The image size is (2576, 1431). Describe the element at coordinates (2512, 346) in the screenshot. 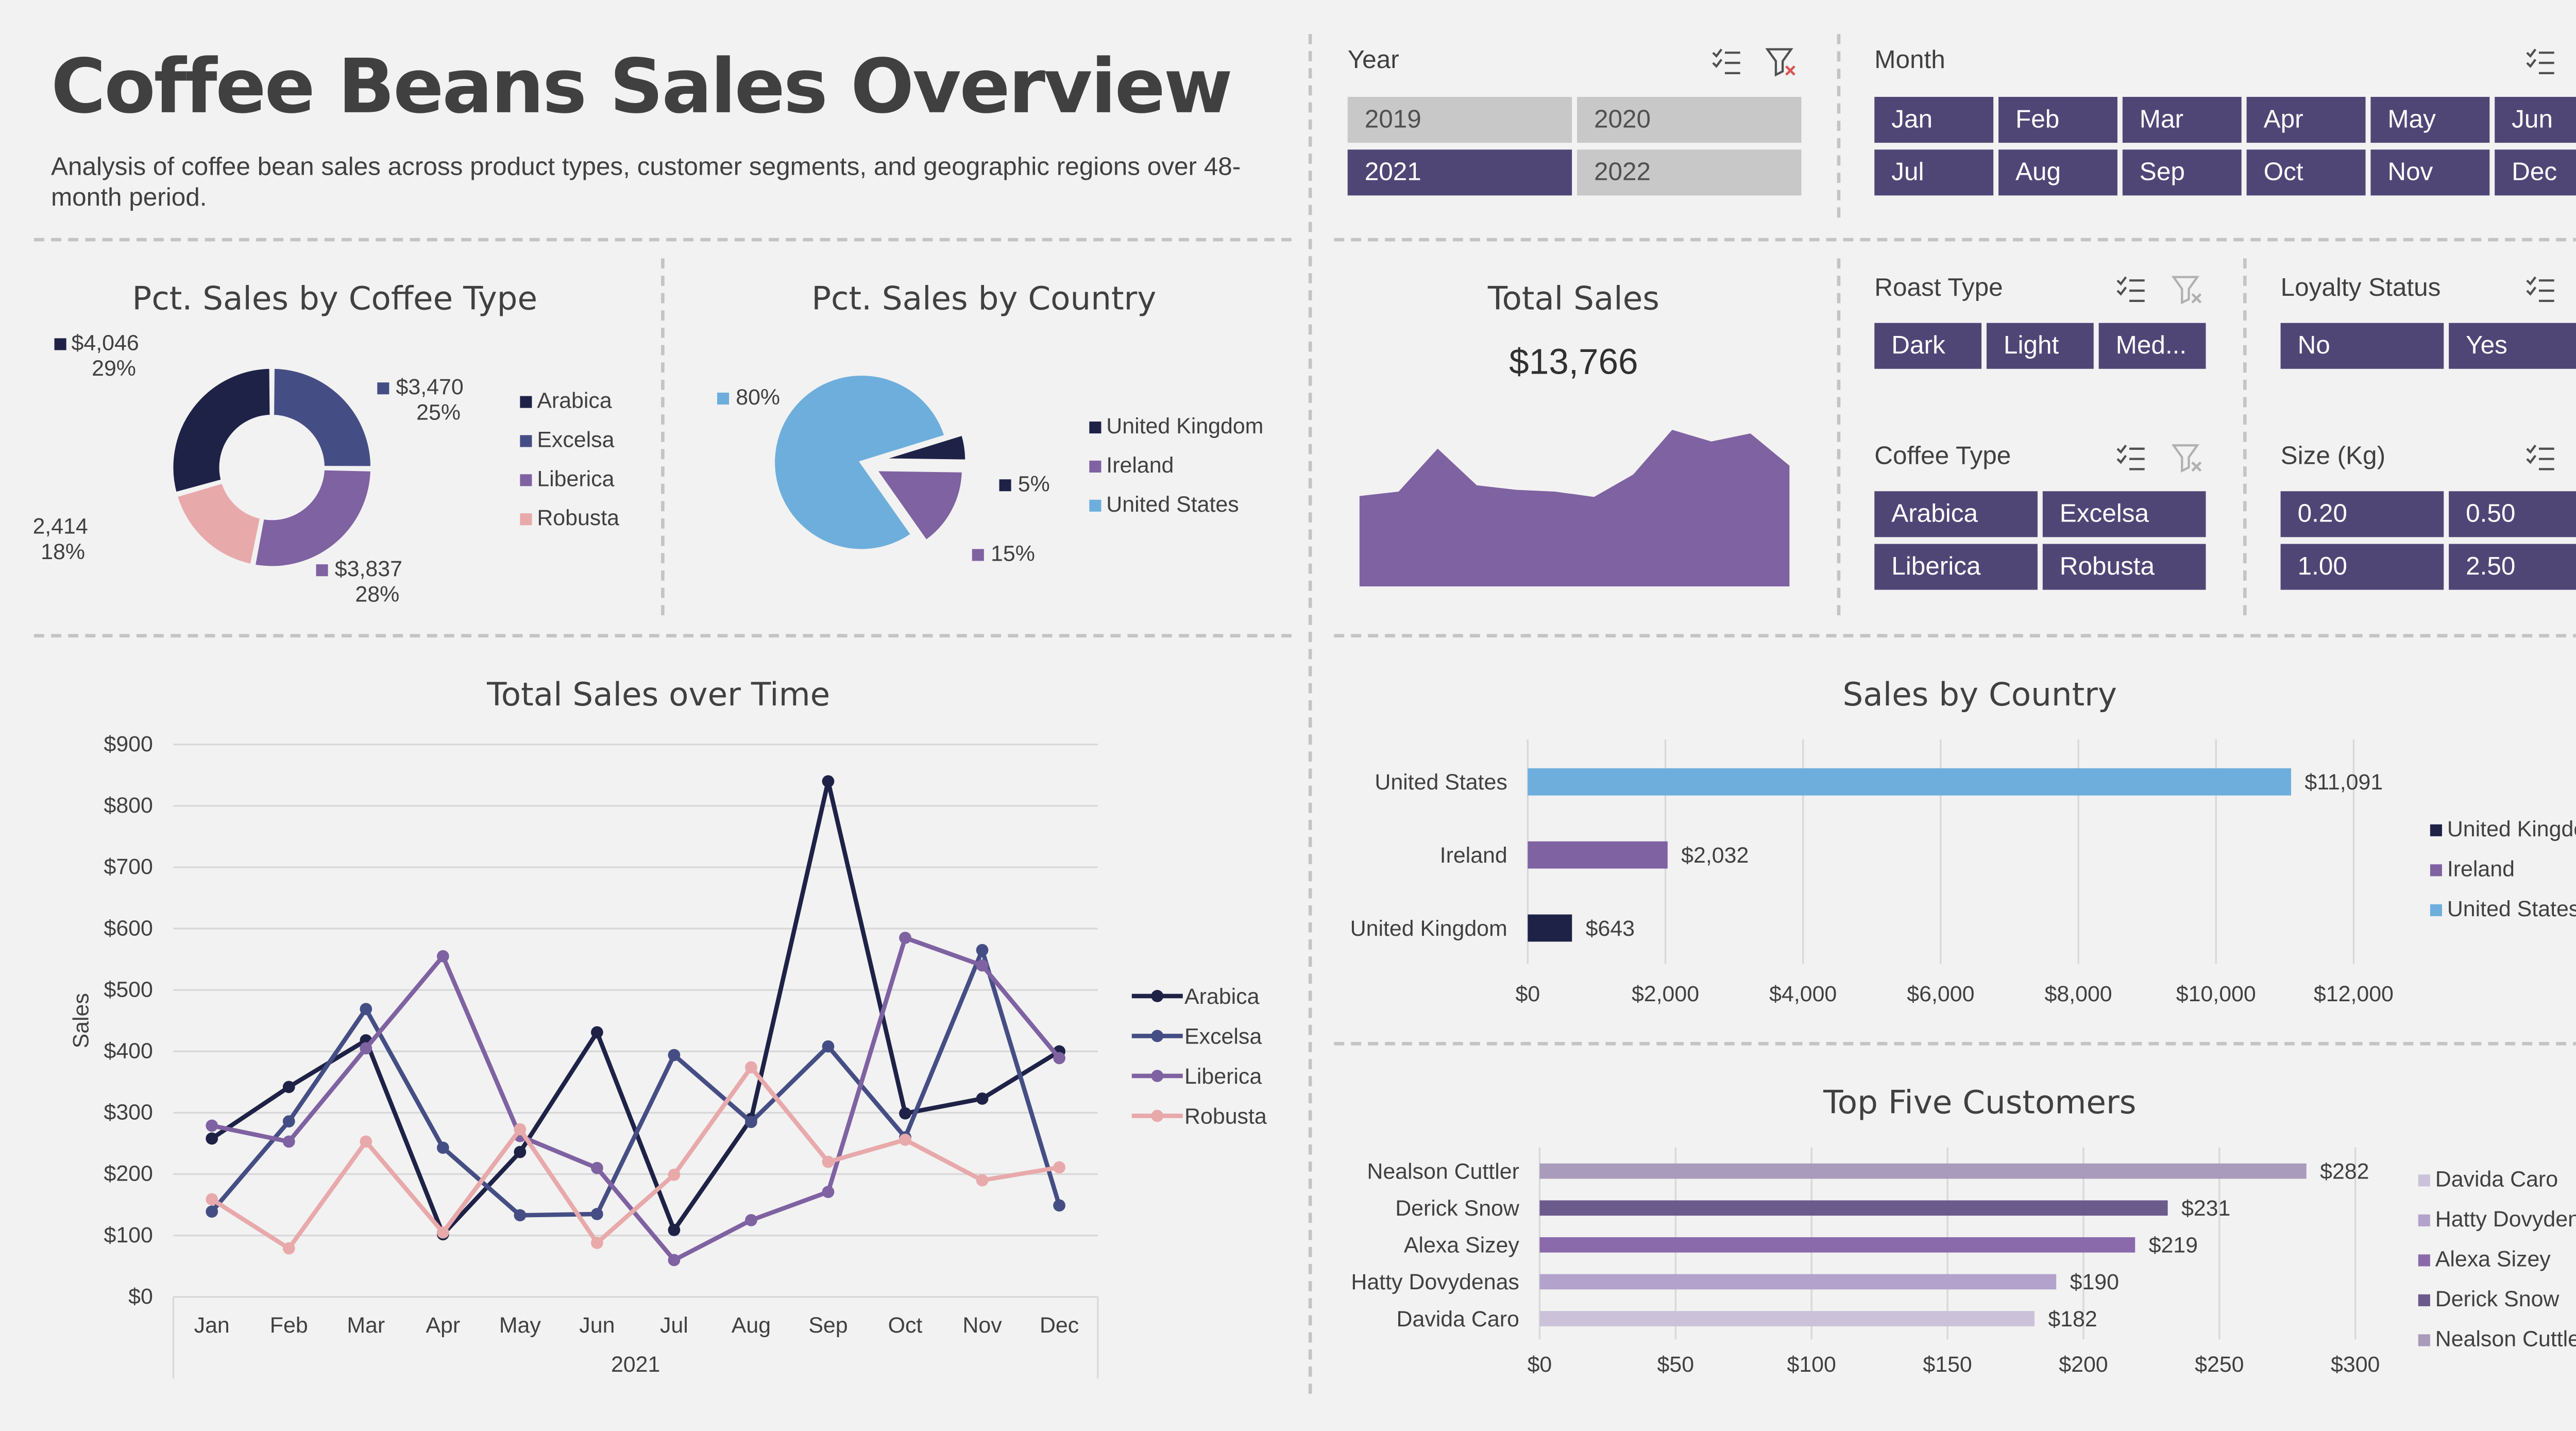

I see `slicer-option-yes: Yes` at that location.